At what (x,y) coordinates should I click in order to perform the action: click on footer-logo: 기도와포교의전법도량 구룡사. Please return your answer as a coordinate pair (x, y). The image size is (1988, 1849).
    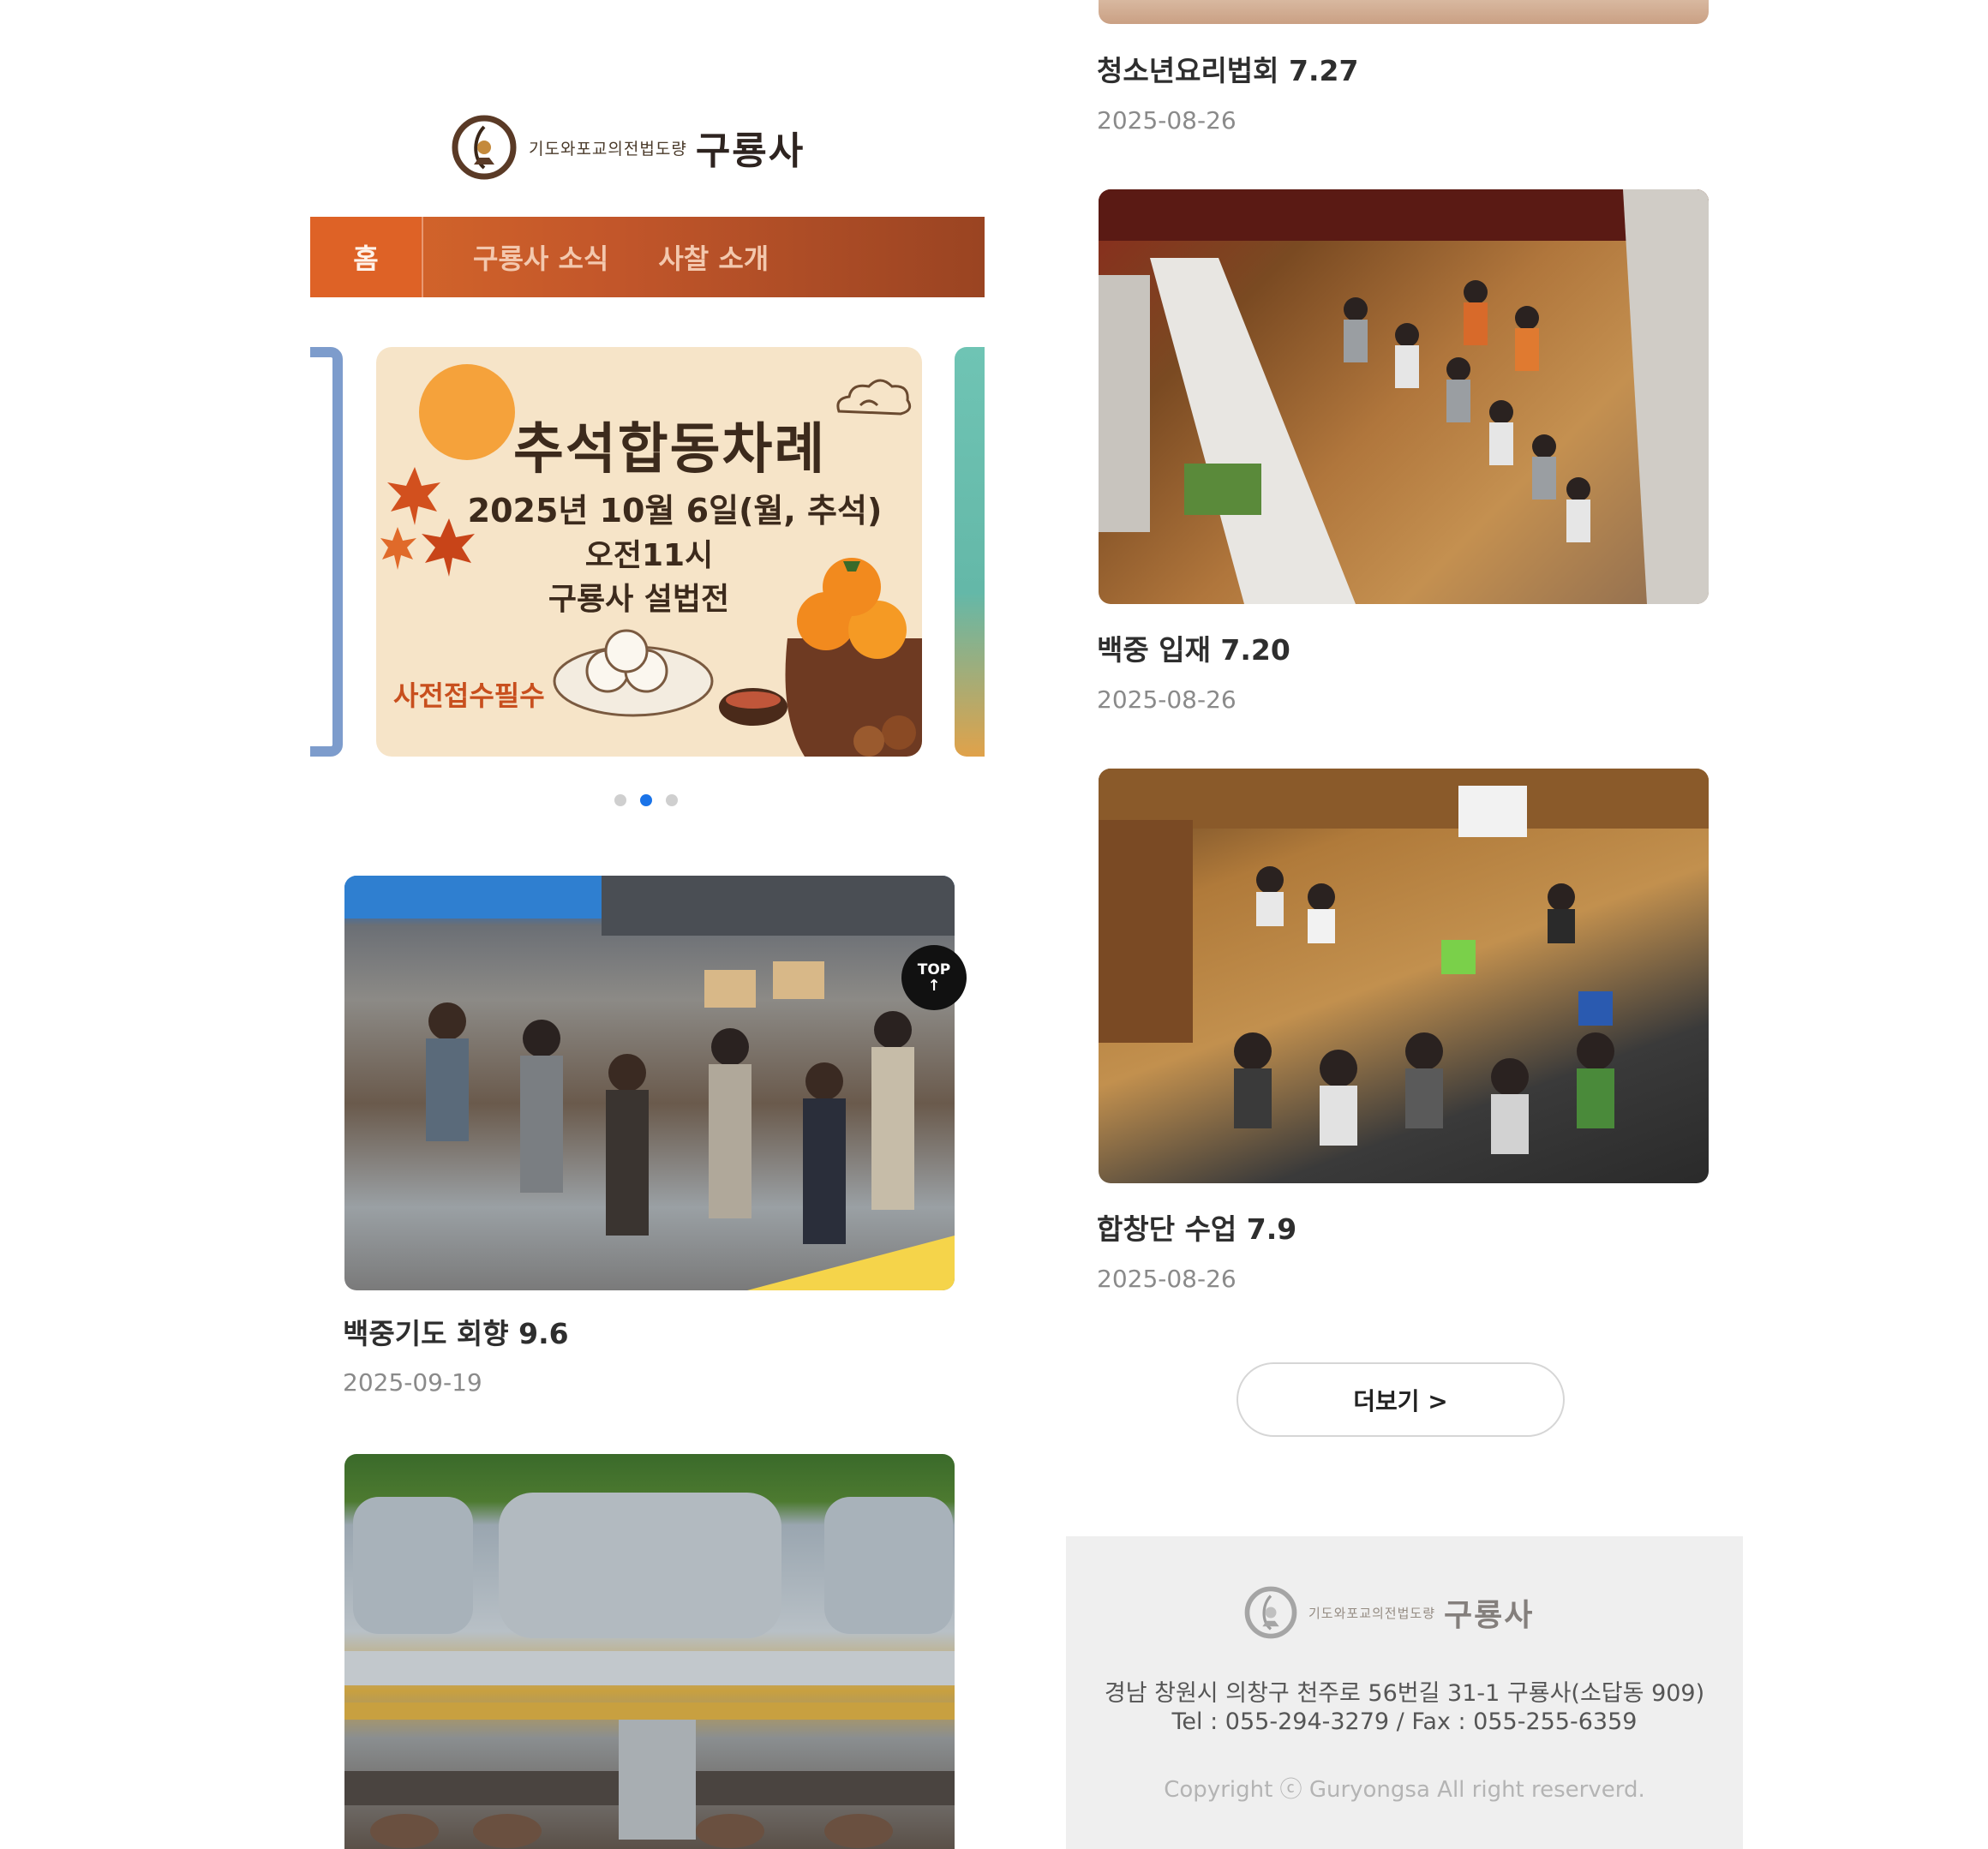
    Looking at the image, I should click on (1413, 1612).